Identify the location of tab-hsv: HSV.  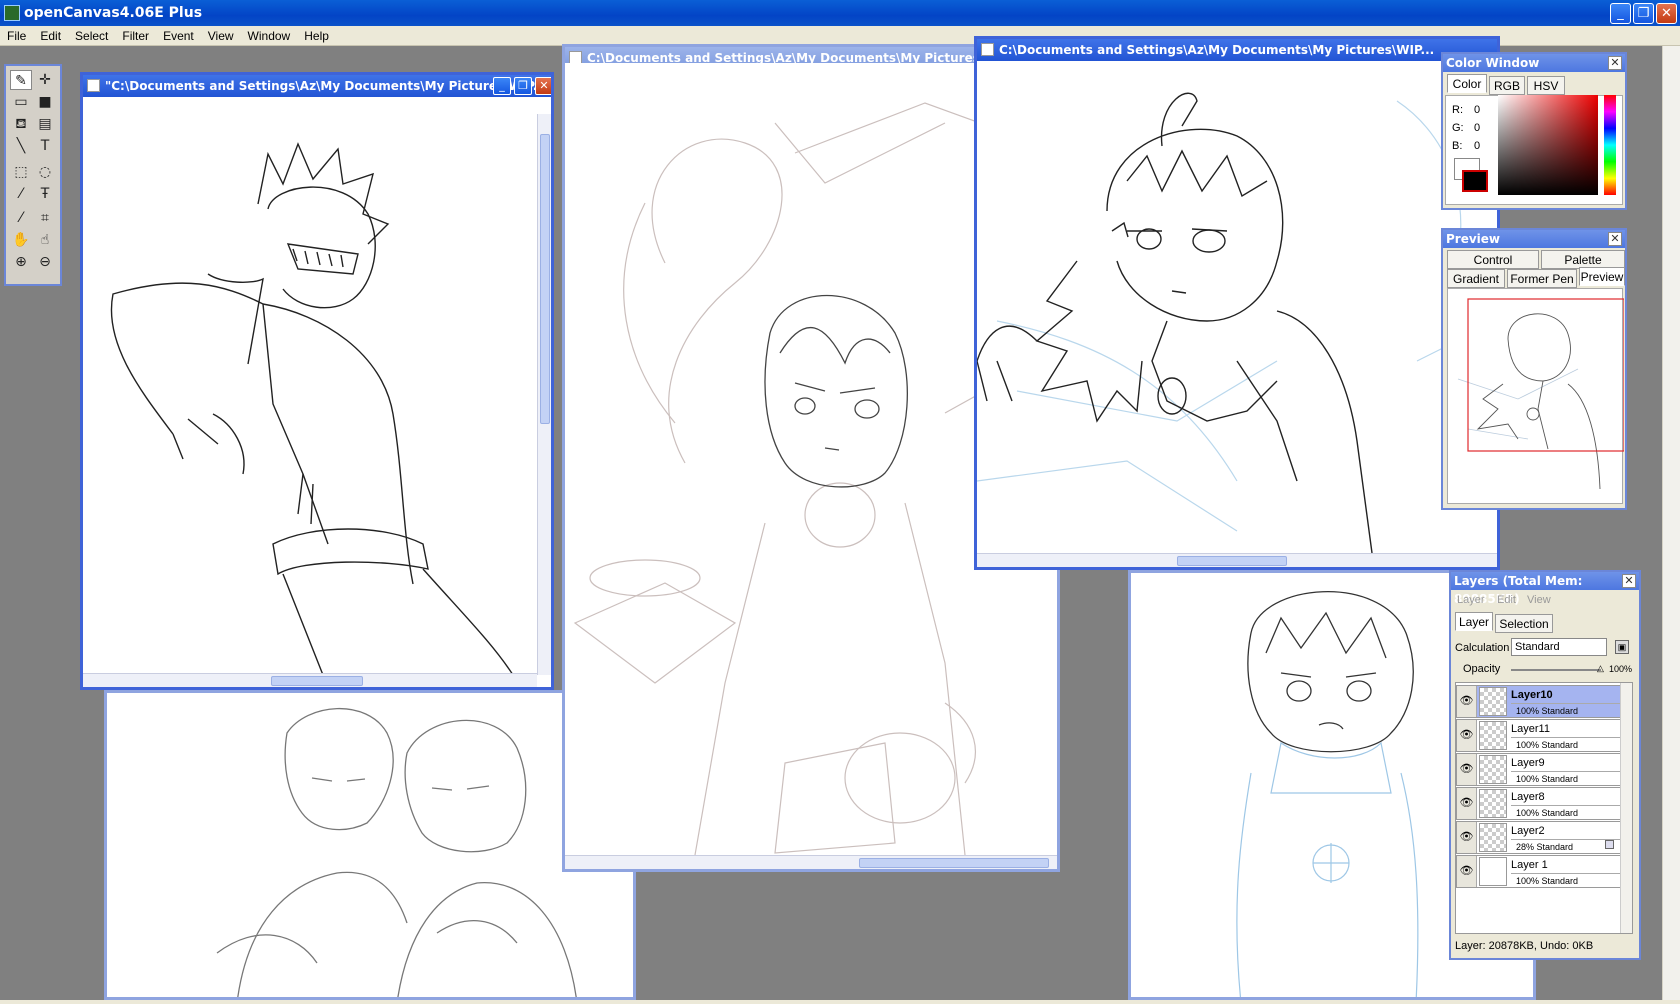
(1546, 85).